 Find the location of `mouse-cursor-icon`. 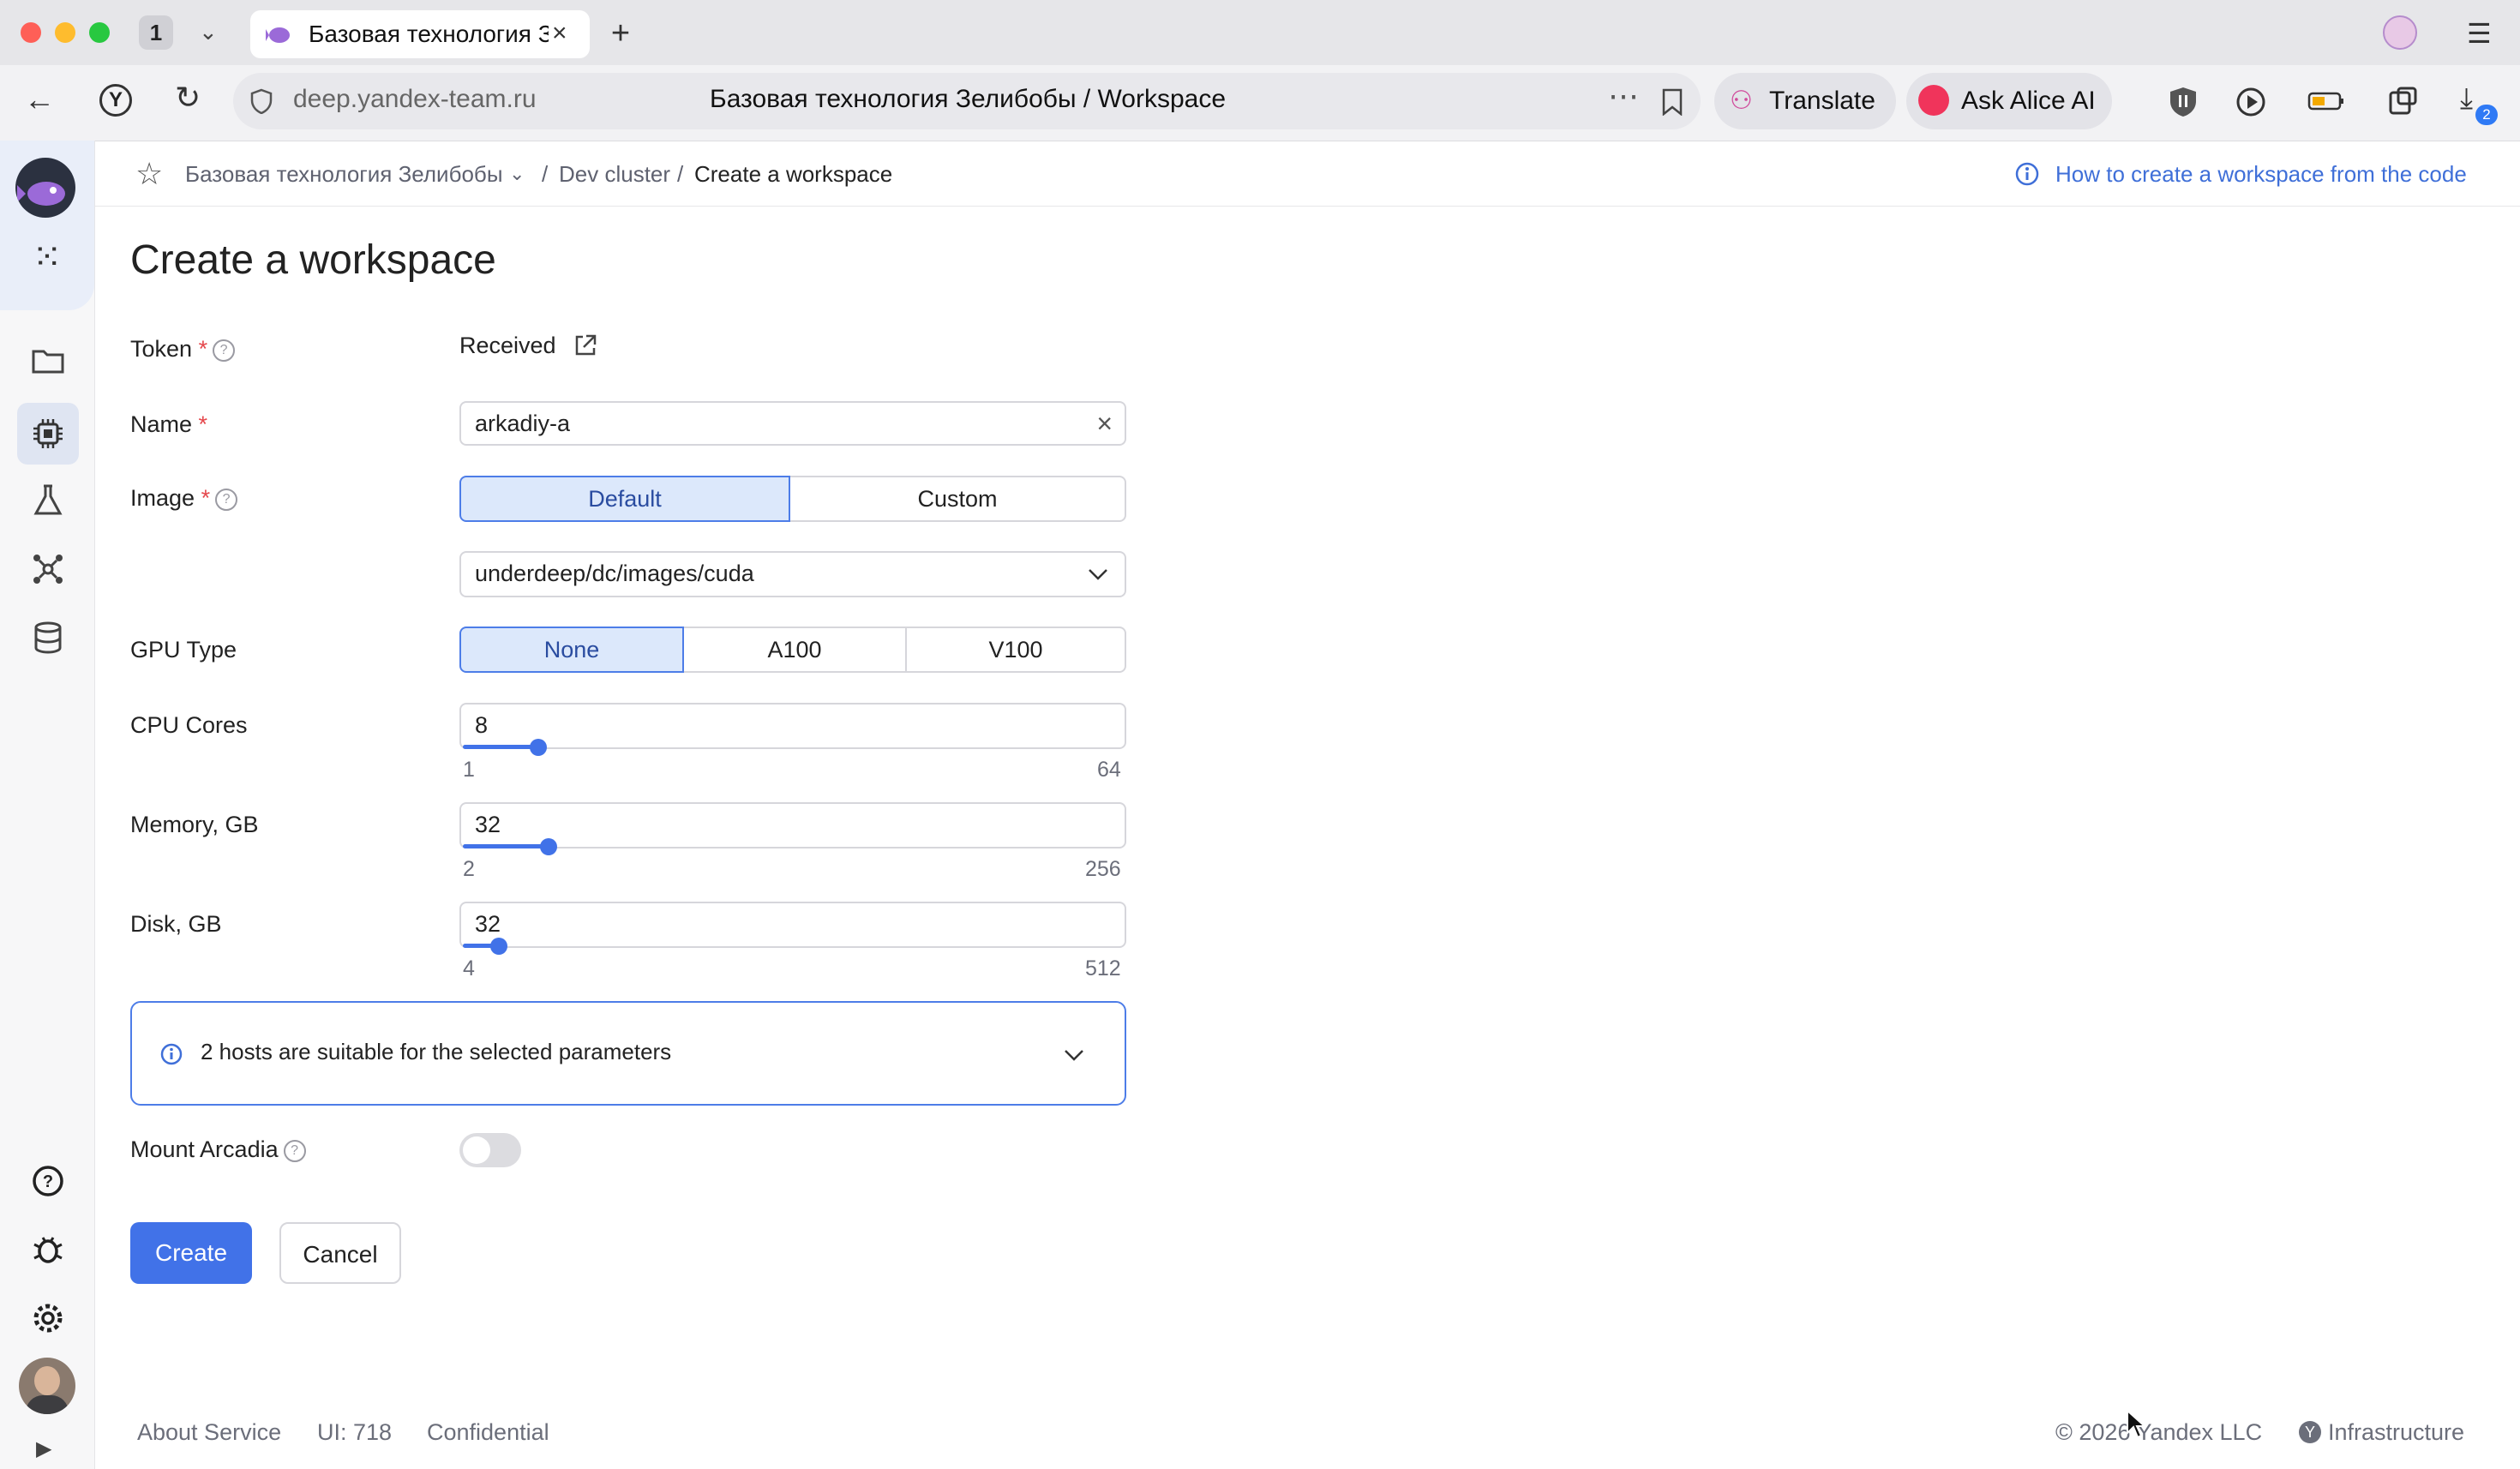

mouse-cursor-icon is located at coordinates (2137, 1424).